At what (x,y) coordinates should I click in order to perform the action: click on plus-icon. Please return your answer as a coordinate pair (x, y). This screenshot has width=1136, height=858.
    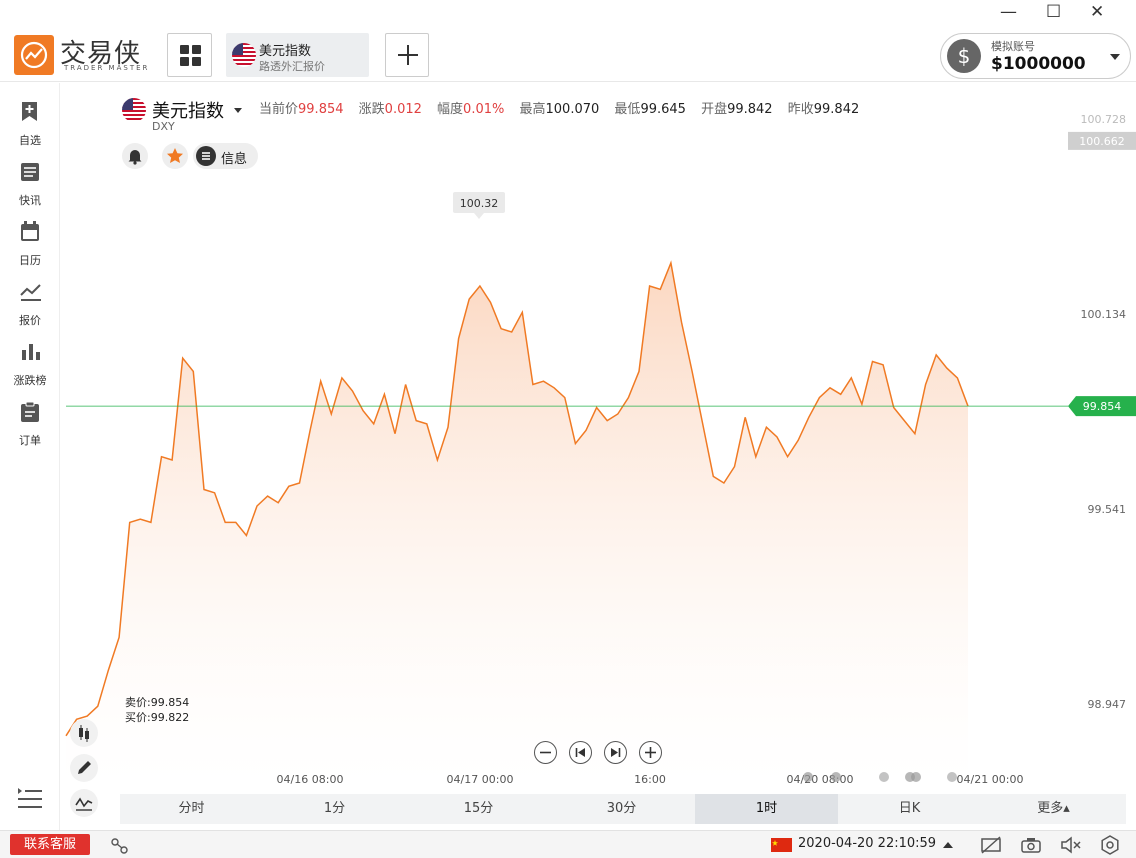
    Looking at the image, I should click on (650, 752).